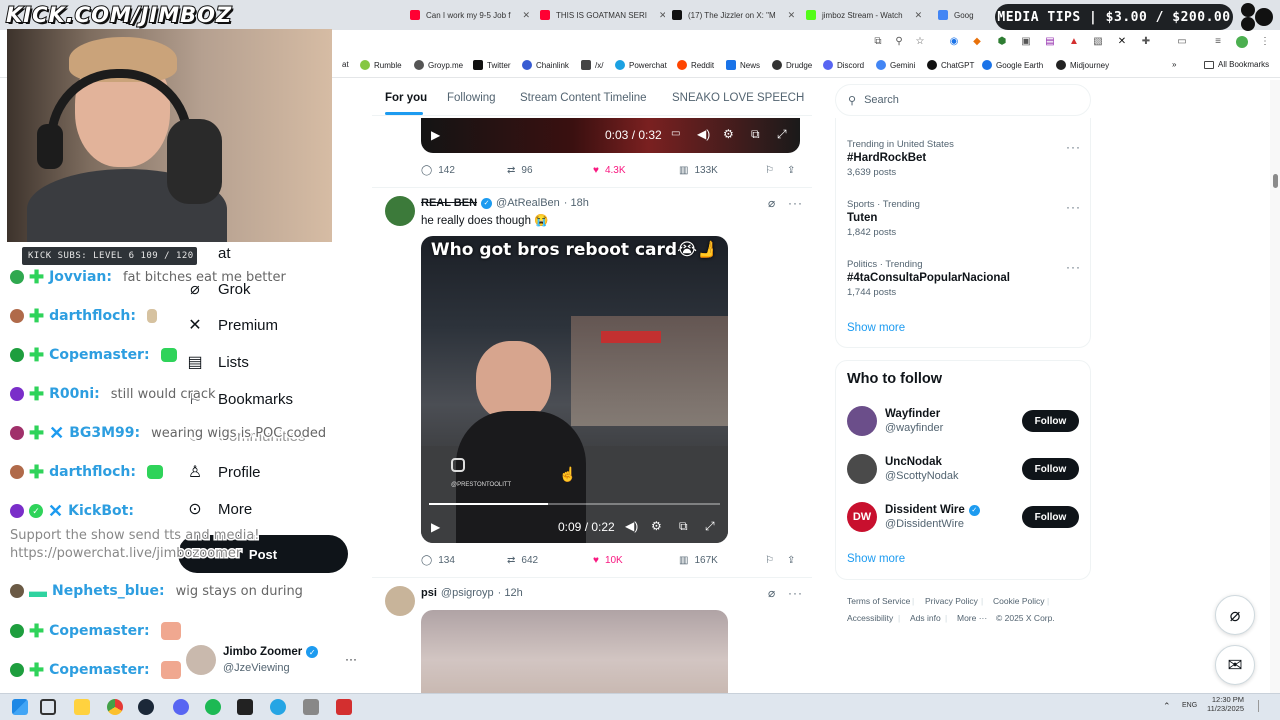 The height and width of the screenshot is (720, 1280). I want to click on follow-suggestion: UncNodak @ScottyNodak, so click(903, 469).